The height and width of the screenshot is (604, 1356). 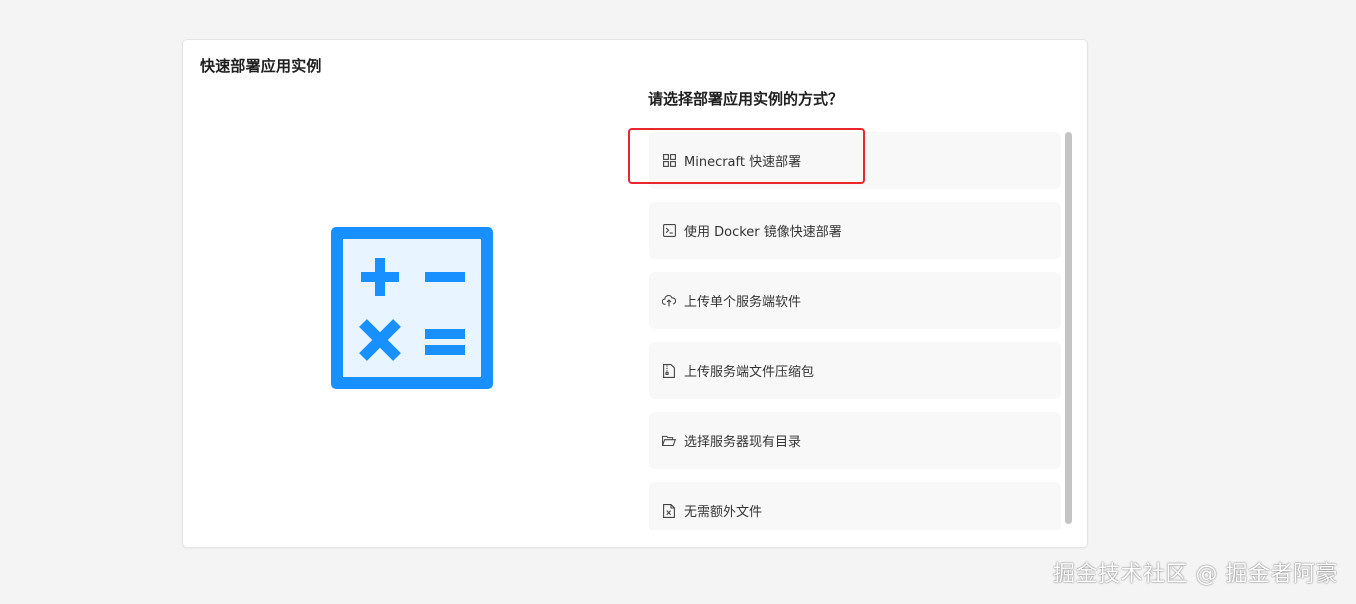 What do you see at coordinates (743, 302) in the screenshot?
I see `option-label: 上传单个服务端软件` at bounding box center [743, 302].